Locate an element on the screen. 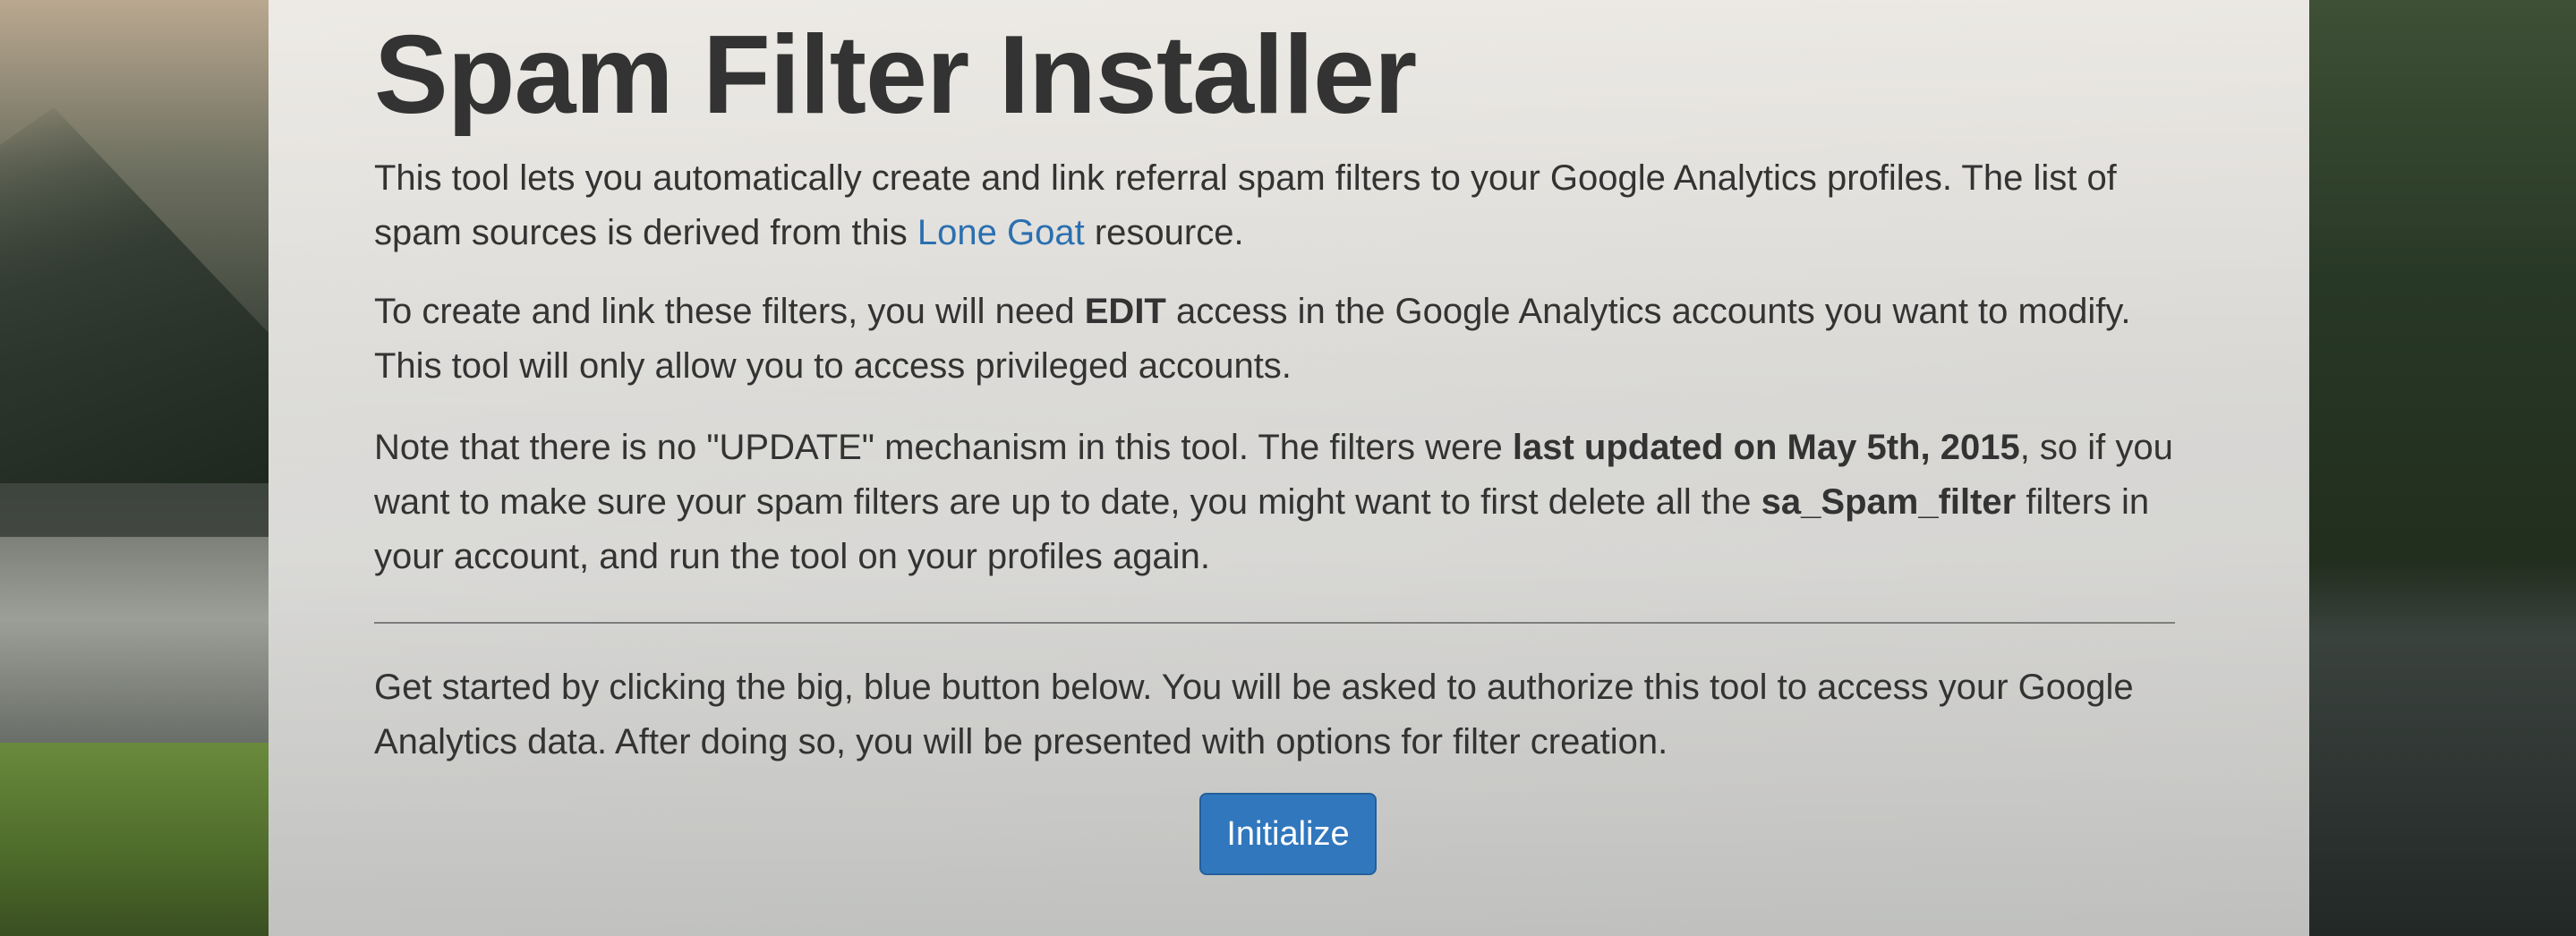 This screenshot has height=936, width=2576. section-divider is located at coordinates (1274, 623).